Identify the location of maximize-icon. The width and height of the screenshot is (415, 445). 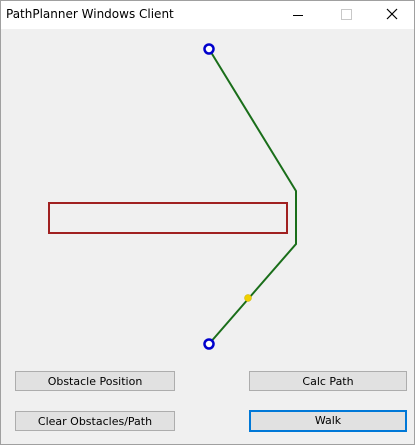
(346, 14).